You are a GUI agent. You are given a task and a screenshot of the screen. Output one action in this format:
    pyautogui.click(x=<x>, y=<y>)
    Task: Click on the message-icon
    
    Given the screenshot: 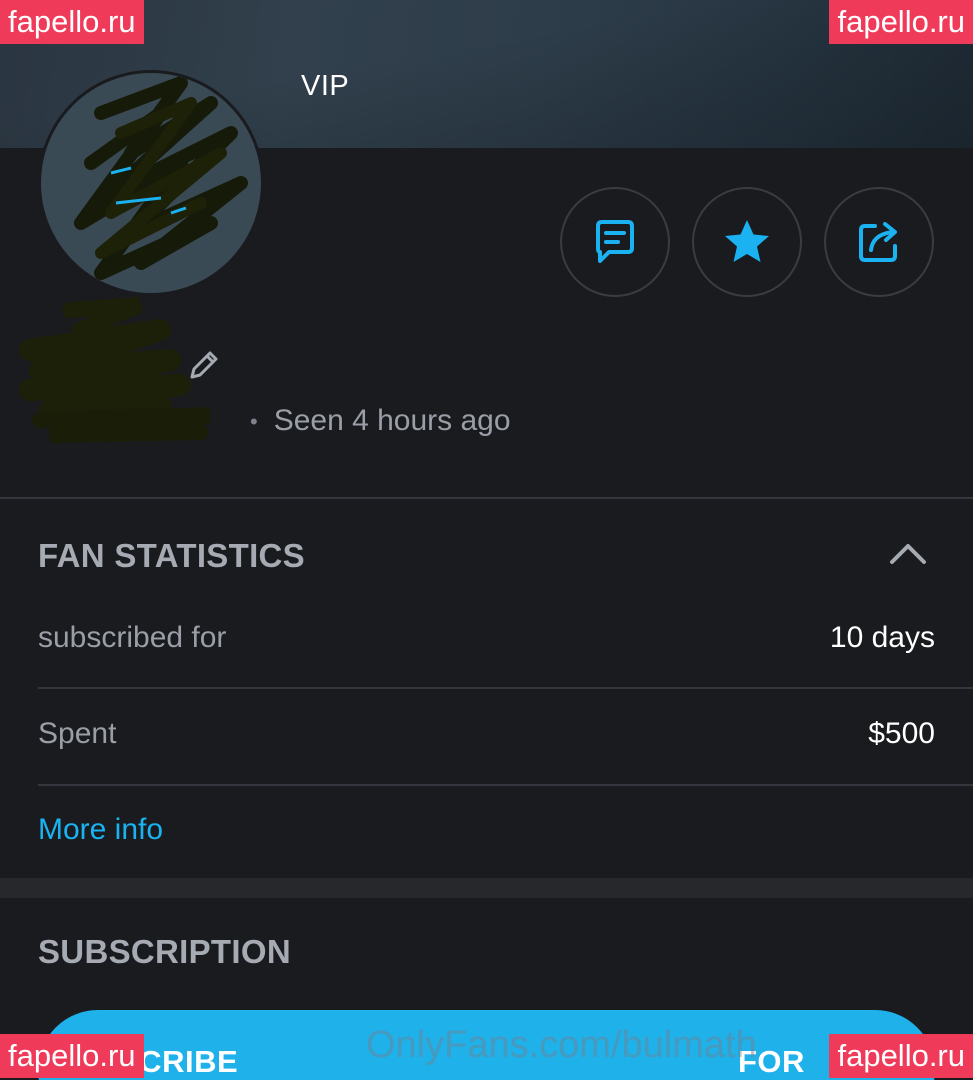 What is the action you would take?
    pyautogui.click(x=615, y=241)
    